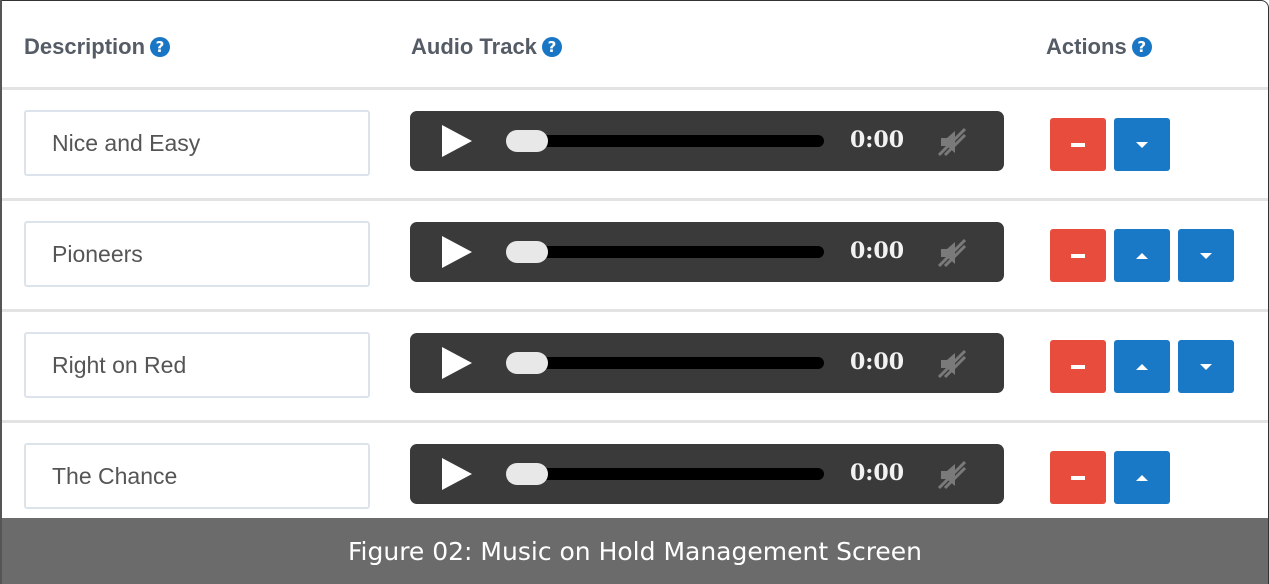 The image size is (1269, 584). I want to click on header-description: Description ?, so click(97, 47).